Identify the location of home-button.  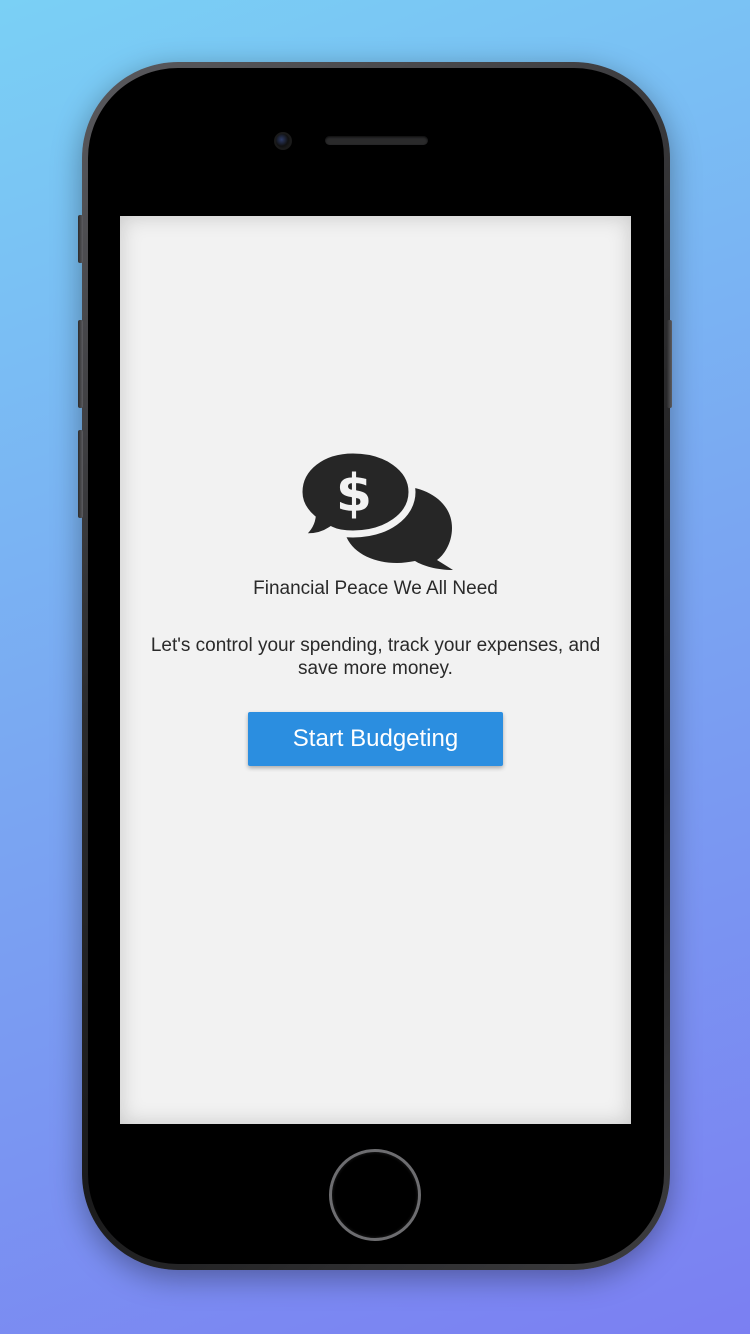
(375, 1195).